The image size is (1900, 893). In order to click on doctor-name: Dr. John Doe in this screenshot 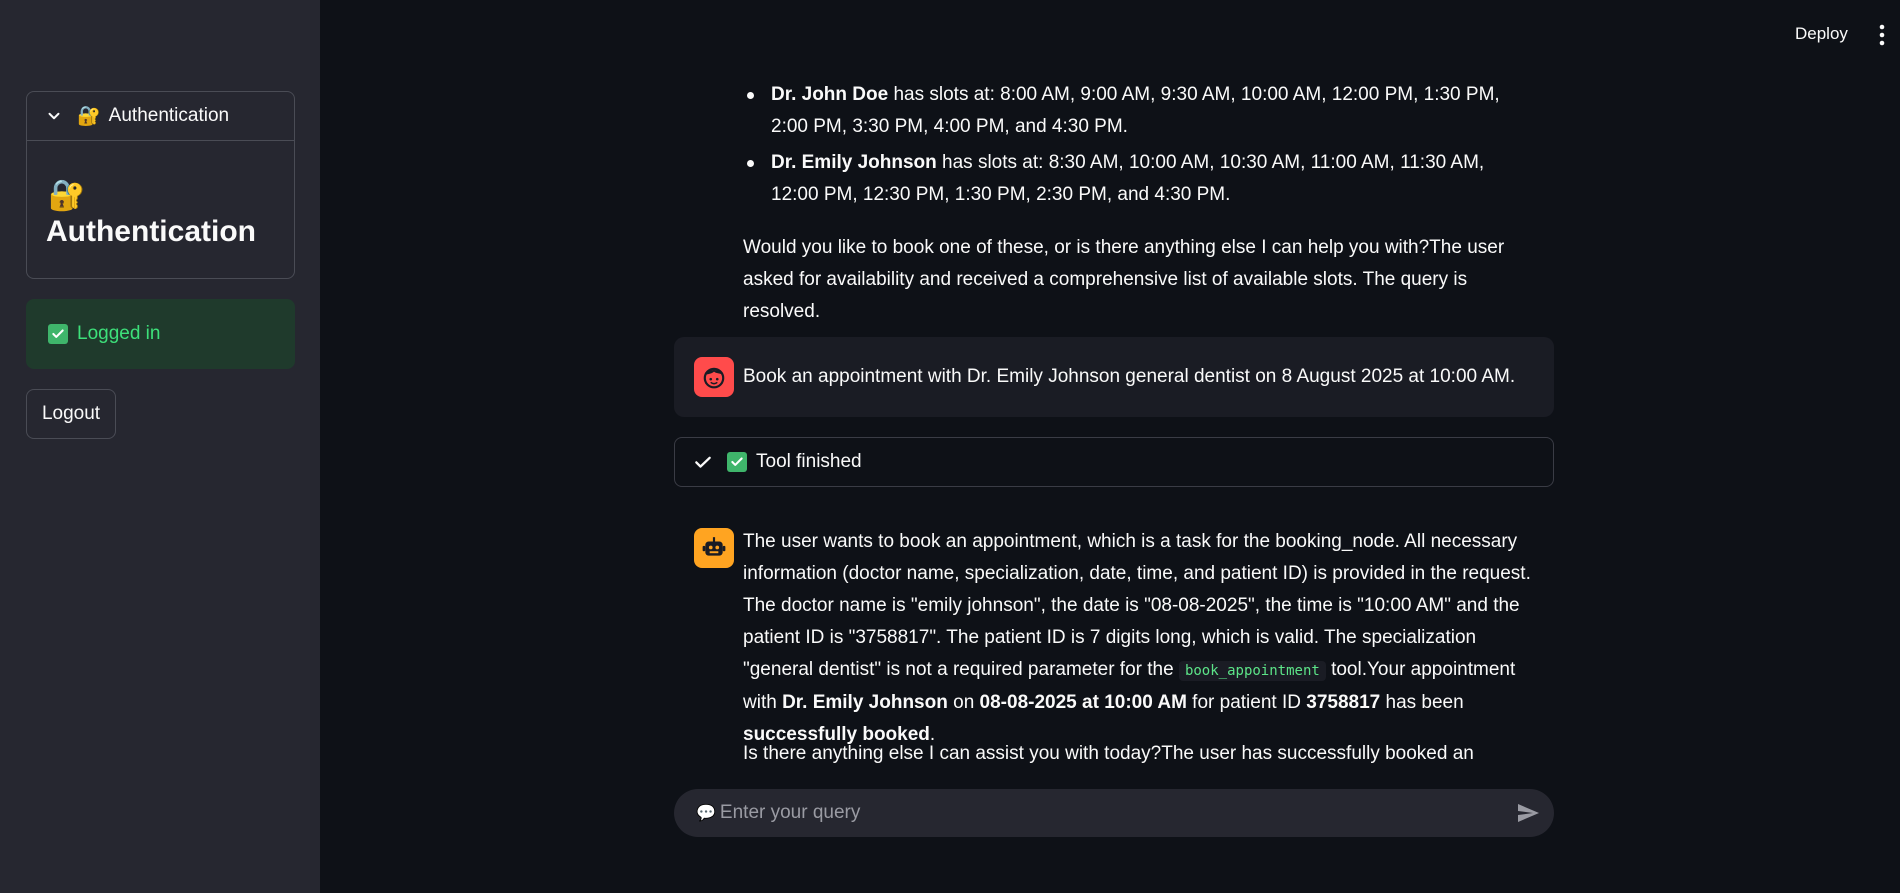, I will do `click(830, 94)`.